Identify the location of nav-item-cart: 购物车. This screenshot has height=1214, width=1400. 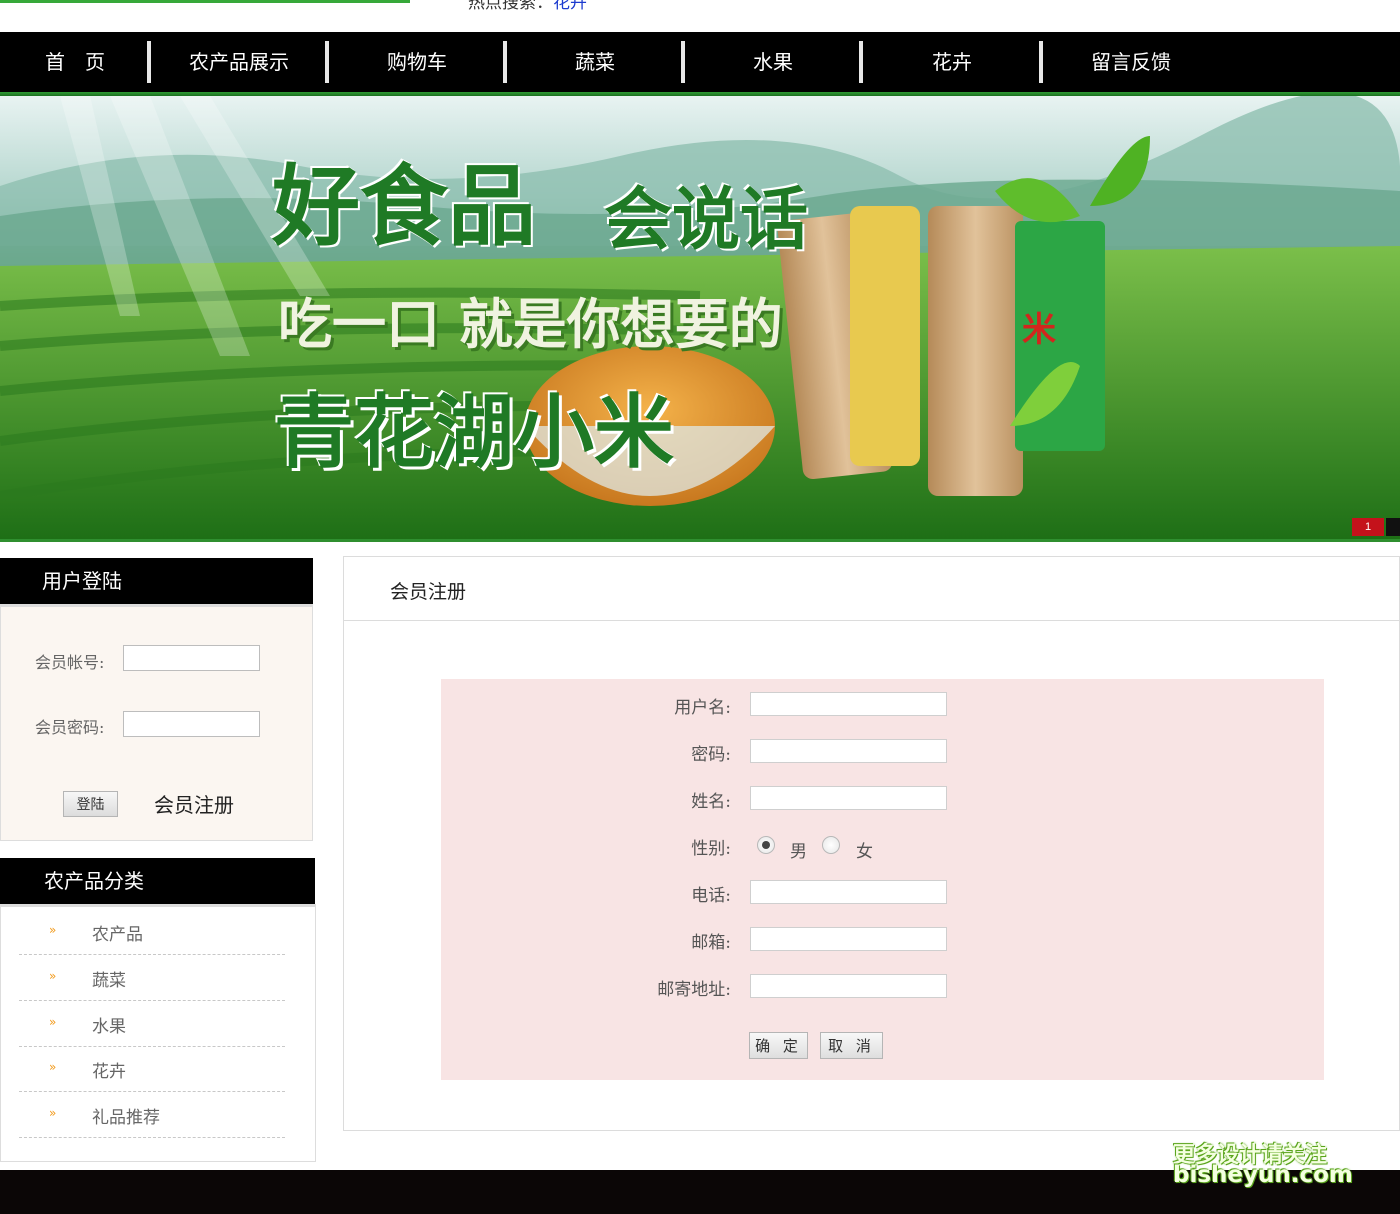
(417, 62).